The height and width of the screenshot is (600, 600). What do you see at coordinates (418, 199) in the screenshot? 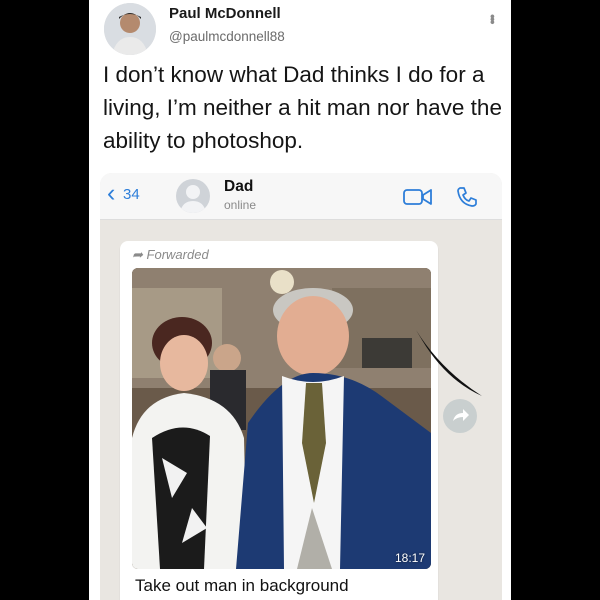
I see `video-call-icon` at bounding box center [418, 199].